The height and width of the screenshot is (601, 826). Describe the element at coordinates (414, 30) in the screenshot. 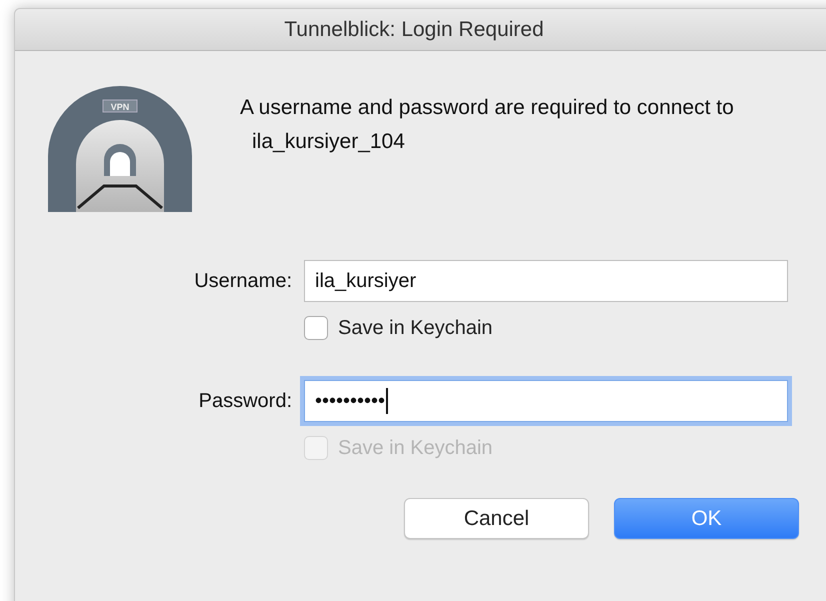

I see `window-title: Tunnelblick: Login Required` at that location.